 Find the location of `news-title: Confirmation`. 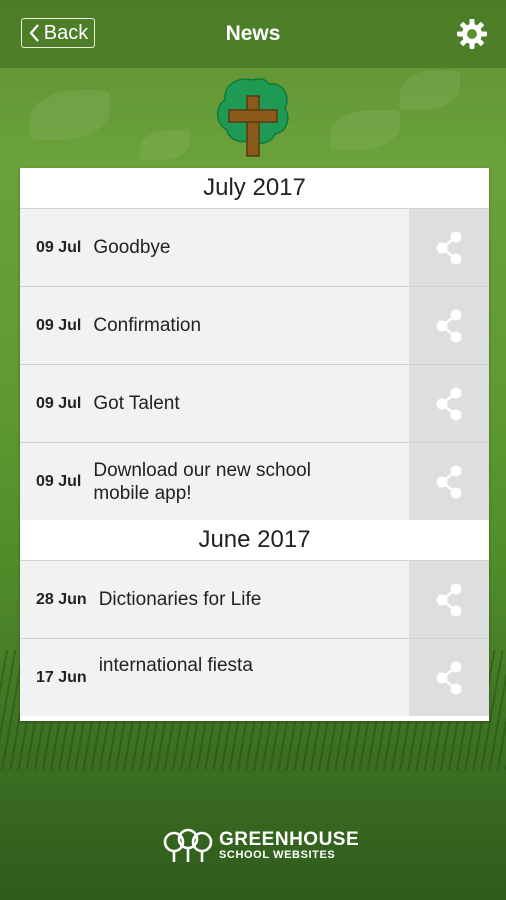

news-title: Confirmation is located at coordinates (147, 325).